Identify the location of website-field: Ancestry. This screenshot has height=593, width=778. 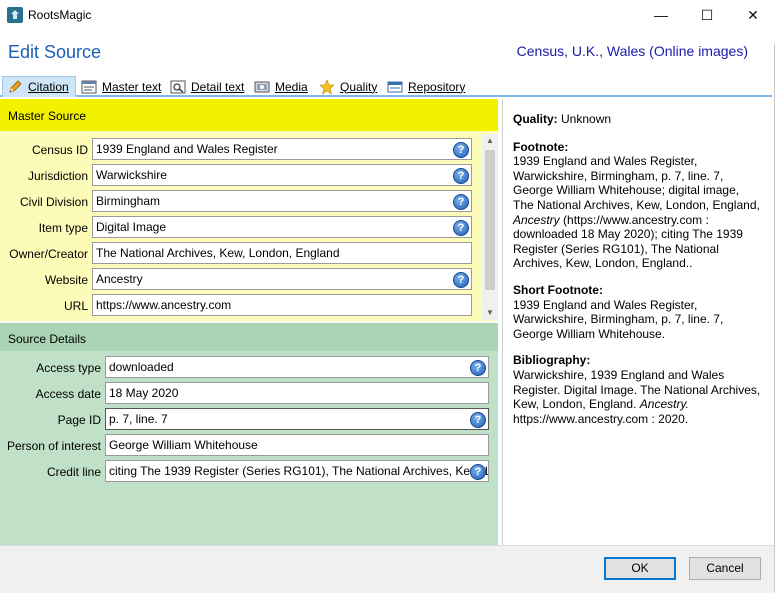
(282, 279).